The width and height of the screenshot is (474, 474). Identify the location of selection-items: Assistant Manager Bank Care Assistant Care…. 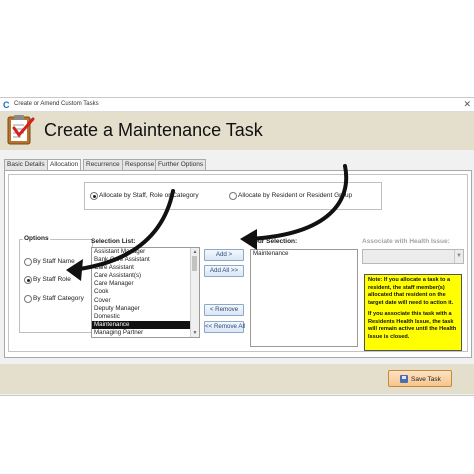
(145, 292).